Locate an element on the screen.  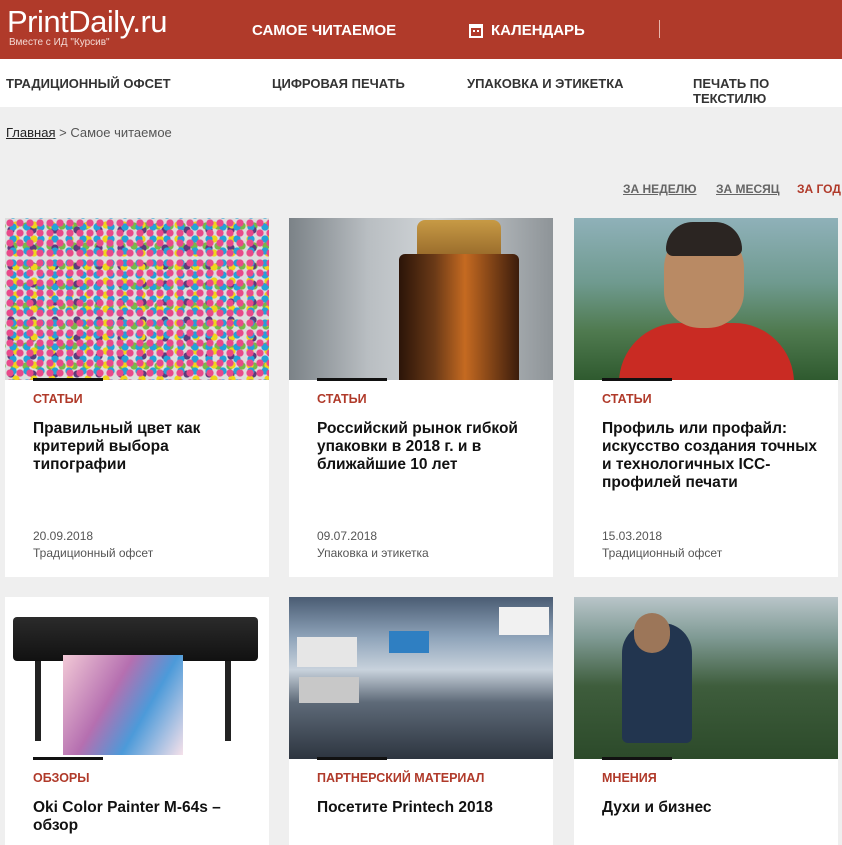
article-title: Посетите Printech 2018 is located at coordinates (429, 808).